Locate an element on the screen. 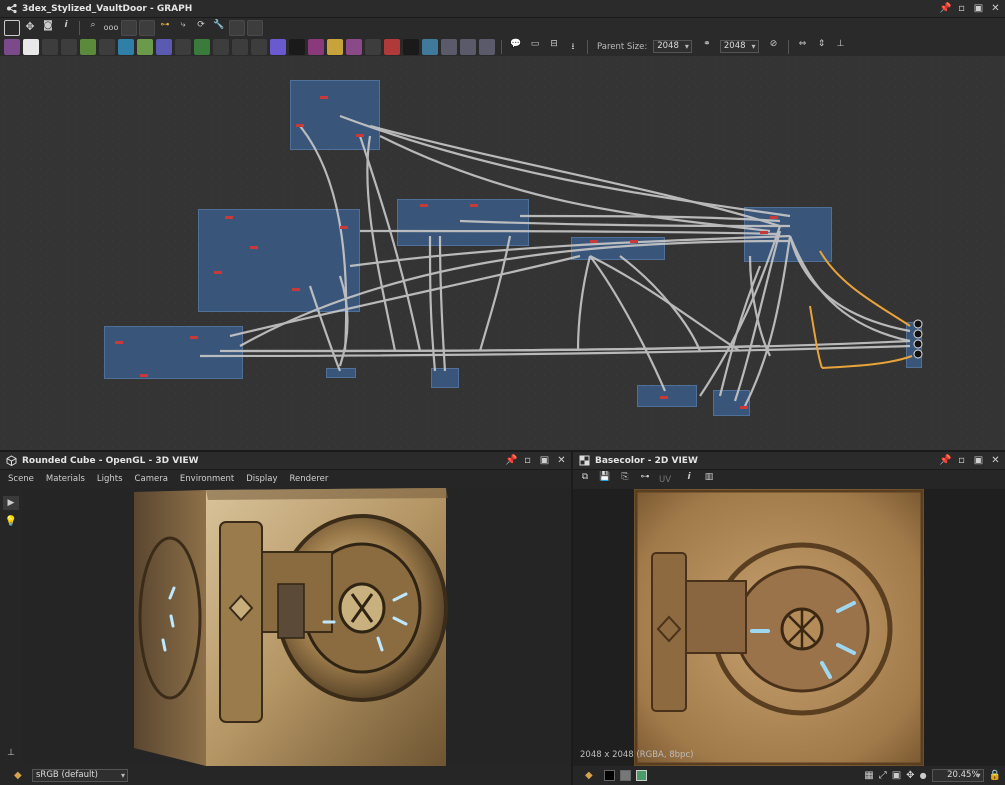  uv-label: UV is located at coordinates (665, 480).